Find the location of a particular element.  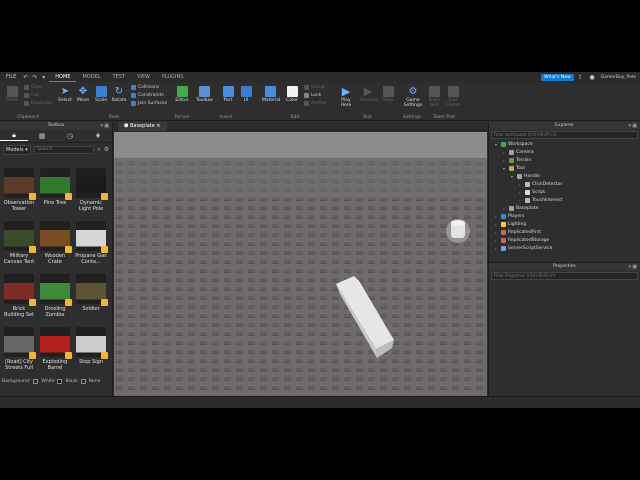

file-menu: FILE is located at coordinates (11, 77).